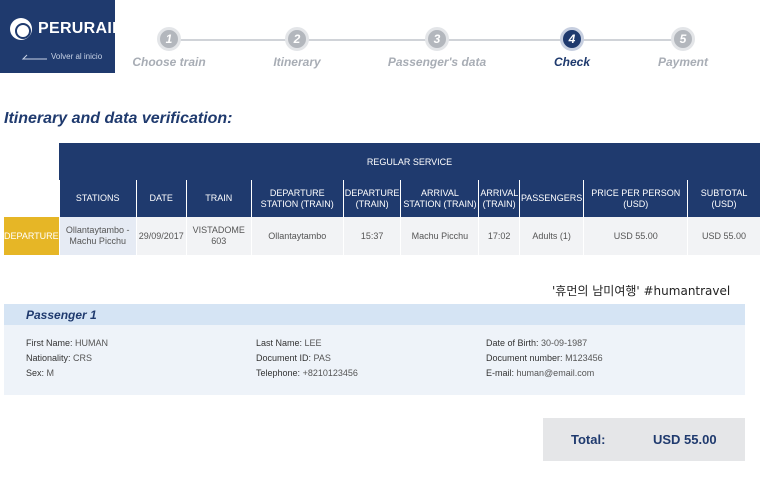 The image size is (770, 481). I want to click on column-header: ARRIVAL STATION (TRAIN), so click(439, 198).